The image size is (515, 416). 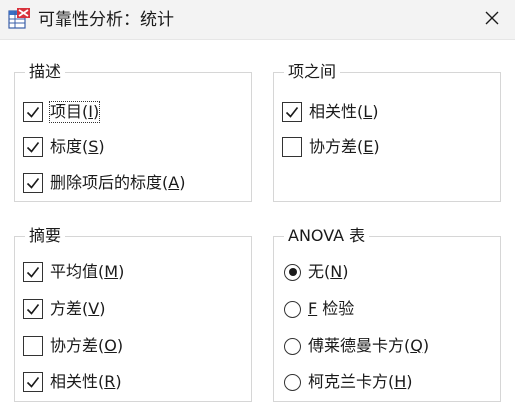 I want to click on label-text: 检验, so click(x=336, y=308).